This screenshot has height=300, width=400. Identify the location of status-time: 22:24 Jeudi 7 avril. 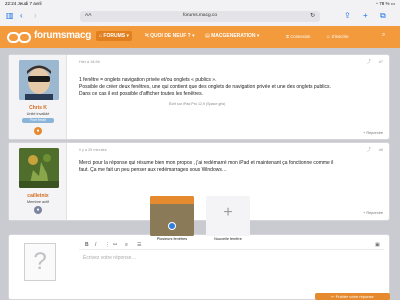
(23, 3).